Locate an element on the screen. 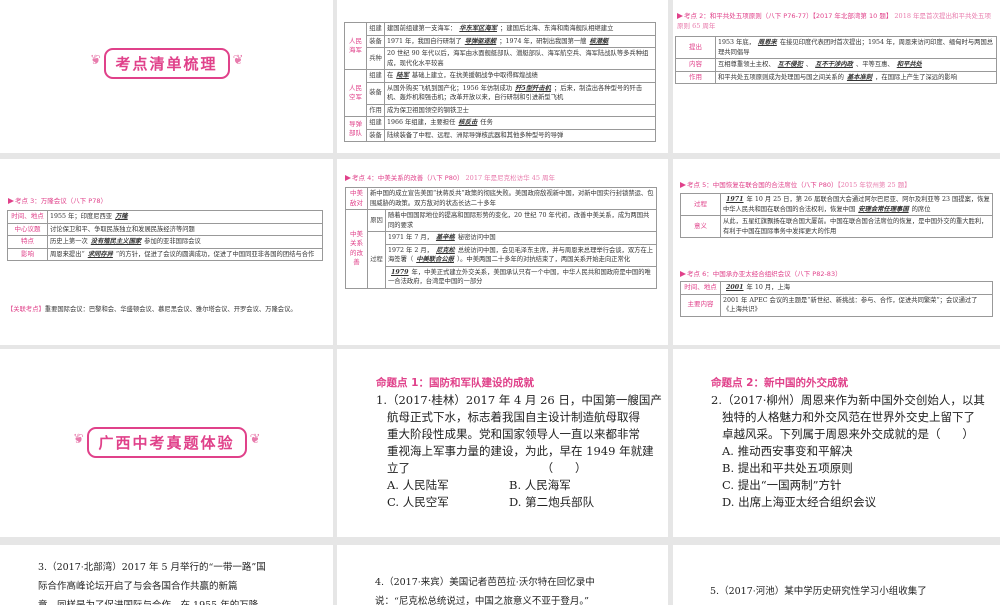 The height and width of the screenshot is (605, 1000). content-text: 历史上第一次 is located at coordinates (69, 241).